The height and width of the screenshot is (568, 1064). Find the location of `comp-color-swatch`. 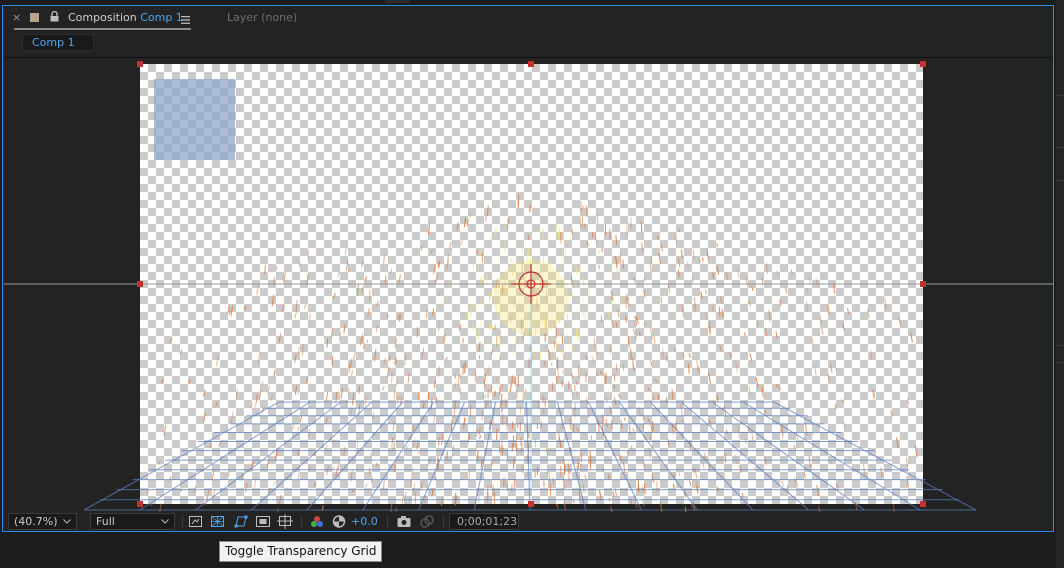

comp-color-swatch is located at coordinates (34, 17).